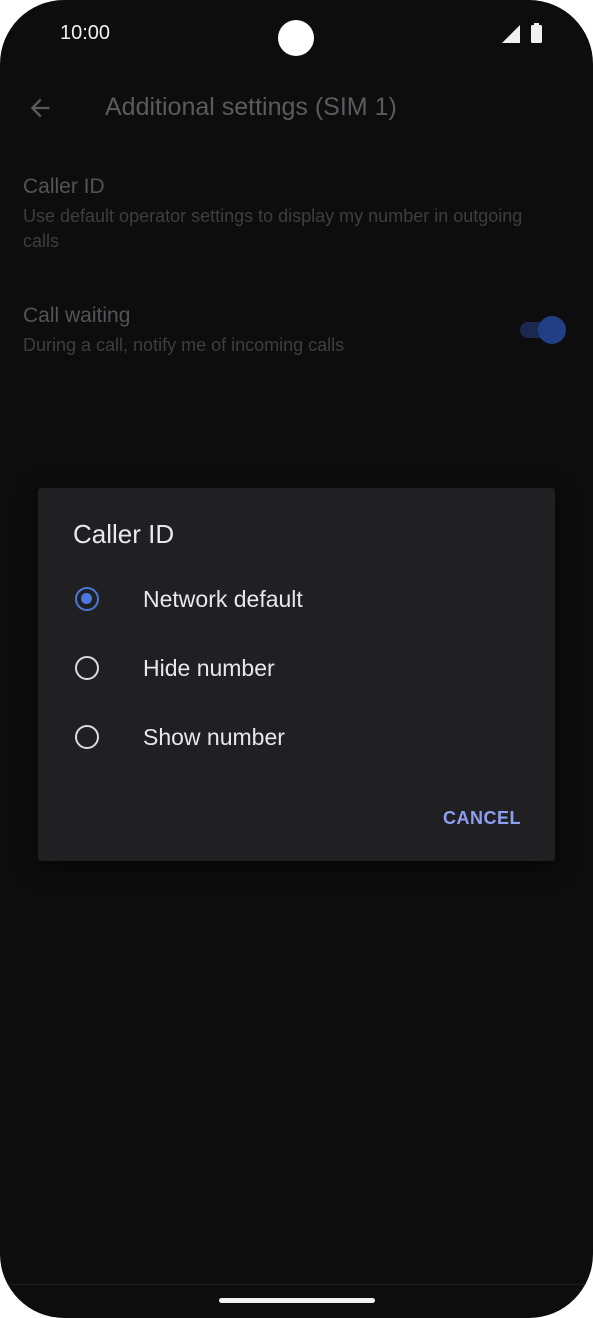 This screenshot has height=1318, width=593. Describe the element at coordinates (223, 599) in the screenshot. I see `option-label: Network default` at that location.